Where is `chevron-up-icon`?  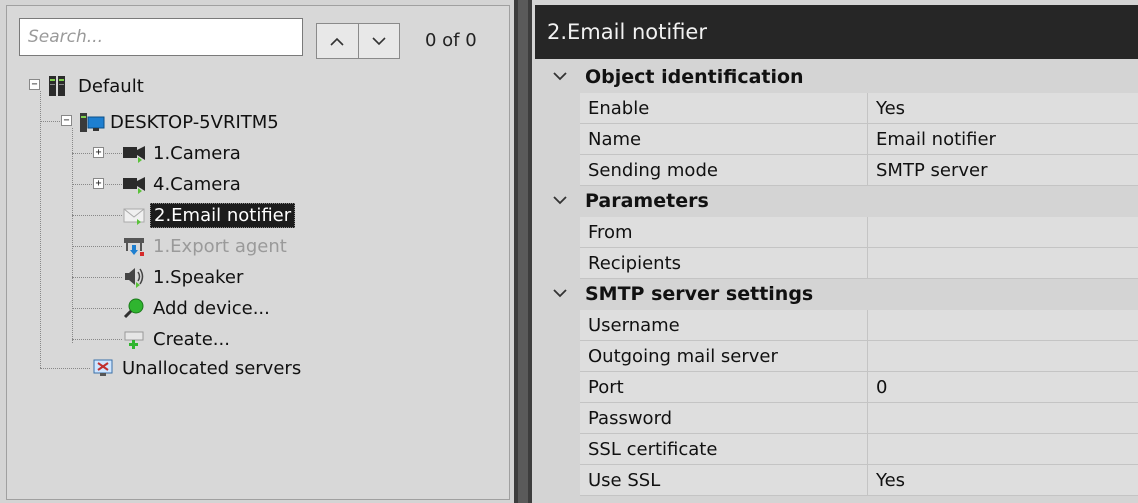 chevron-up-icon is located at coordinates (337, 41).